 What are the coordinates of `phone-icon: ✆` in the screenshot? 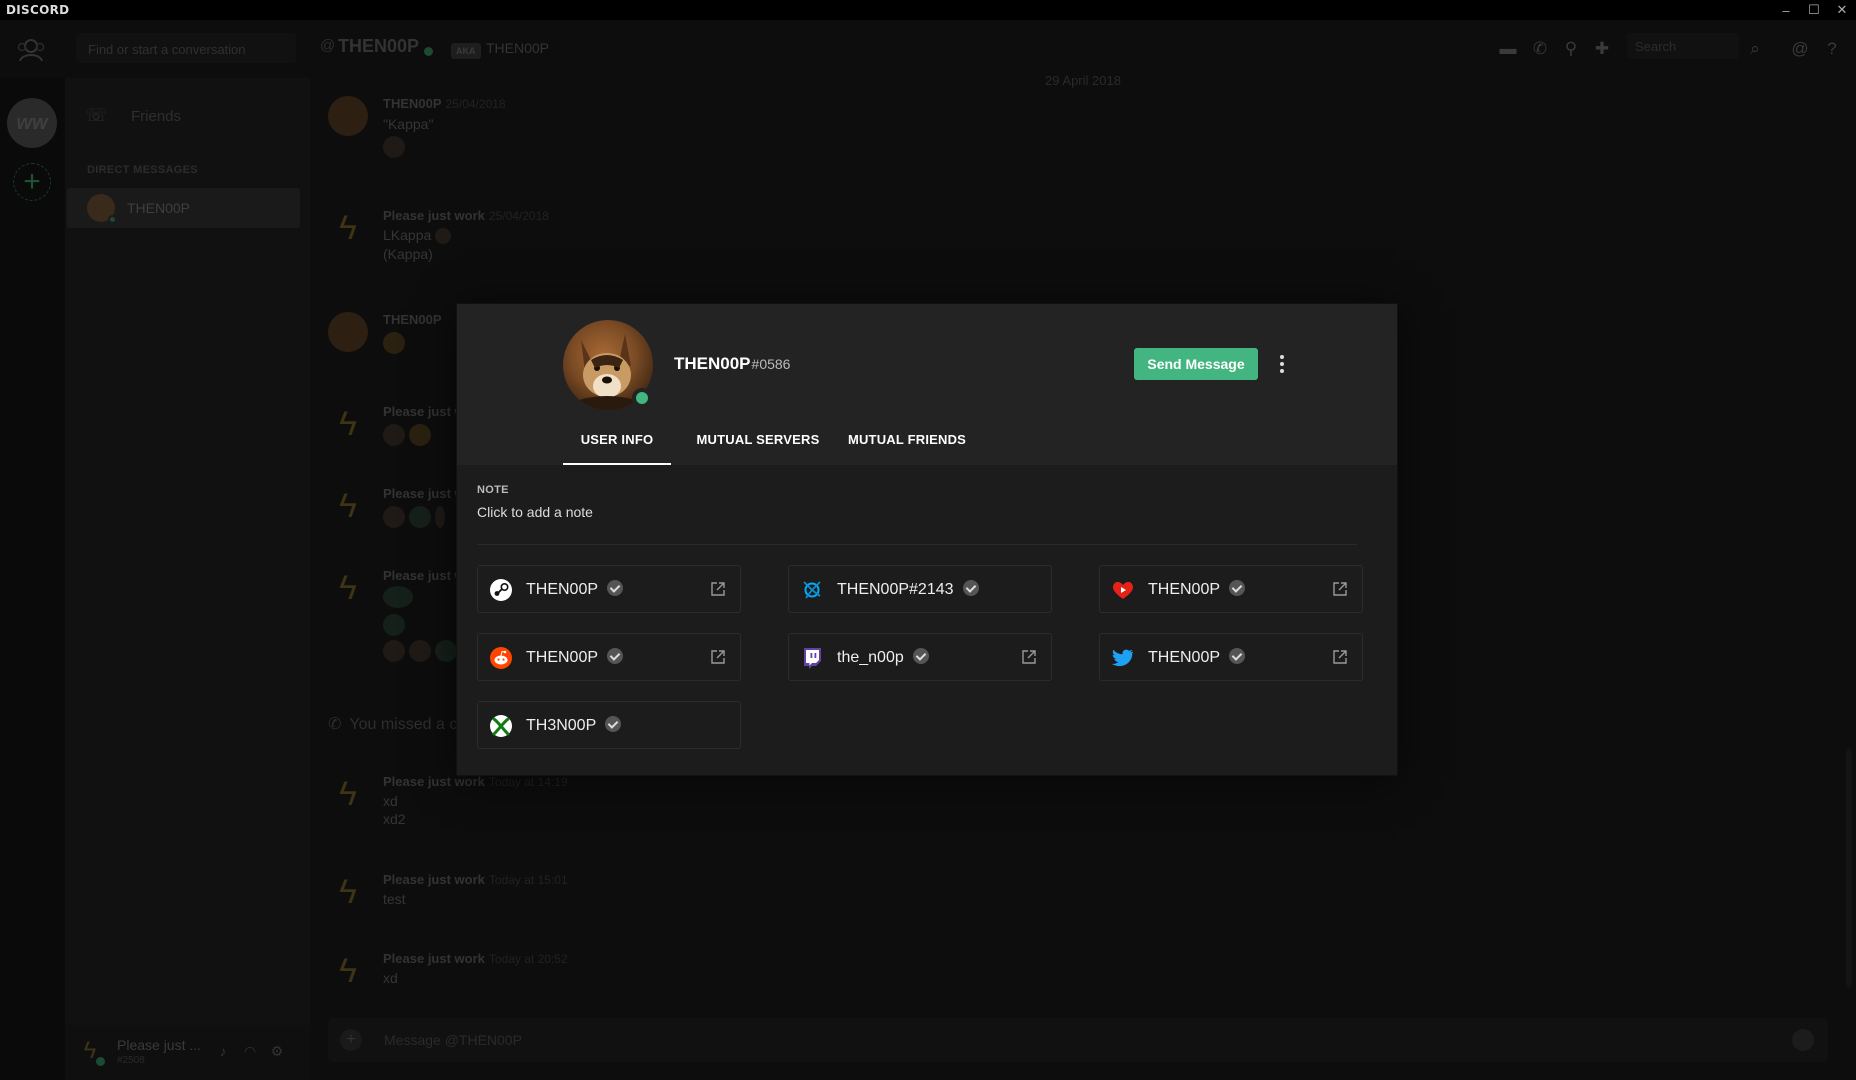 It's located at (335, 724).